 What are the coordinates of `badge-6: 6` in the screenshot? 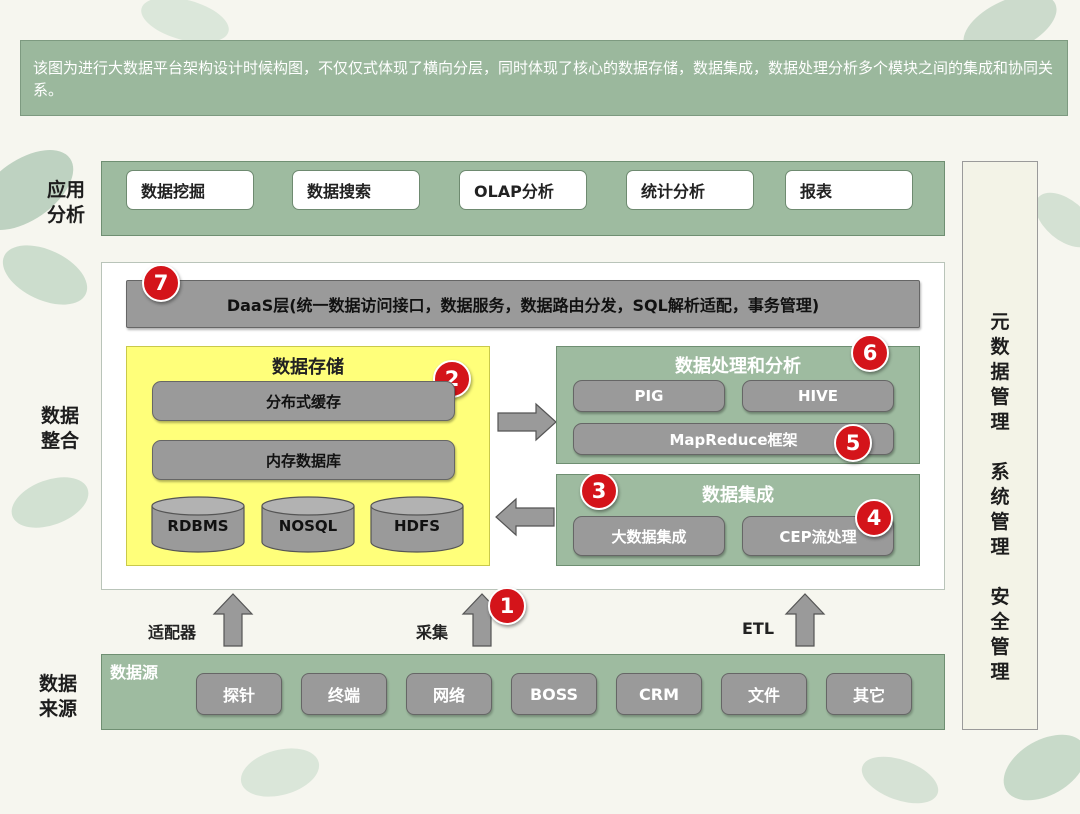 It's located at (870, 353).